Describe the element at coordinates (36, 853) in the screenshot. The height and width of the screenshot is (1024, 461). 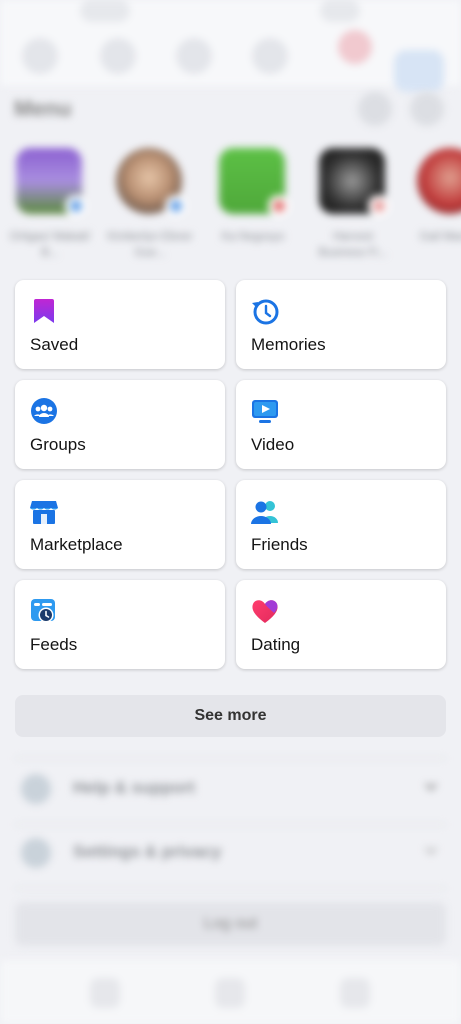
I see `gear-icon` at that location.